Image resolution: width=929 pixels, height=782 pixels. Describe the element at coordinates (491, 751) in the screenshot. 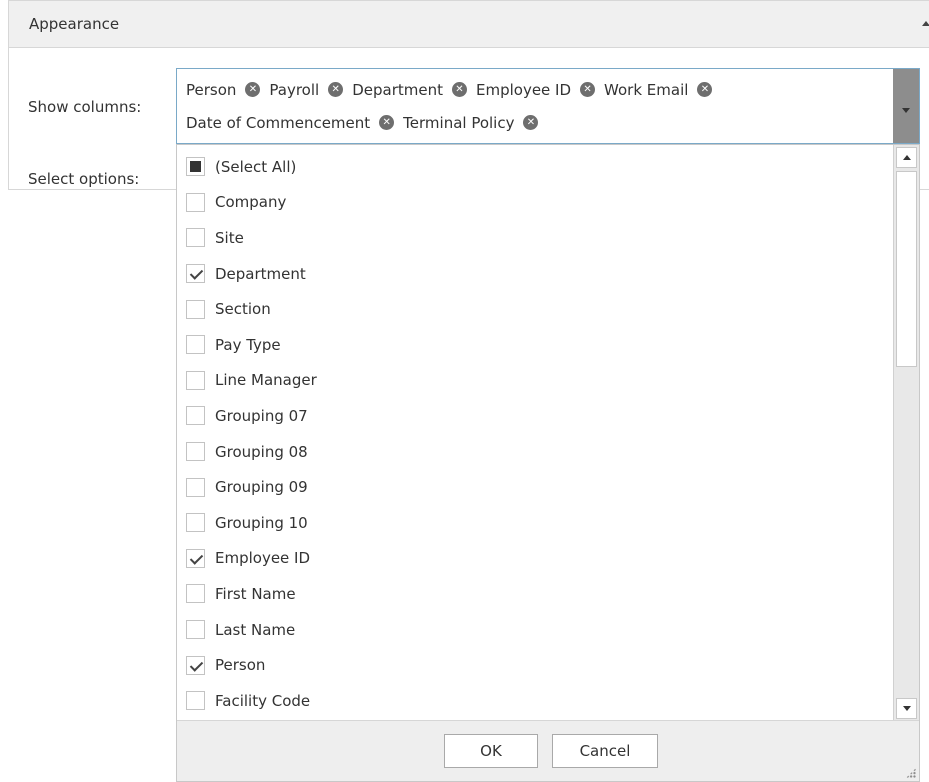

I see `ok-button: OK` at that location.